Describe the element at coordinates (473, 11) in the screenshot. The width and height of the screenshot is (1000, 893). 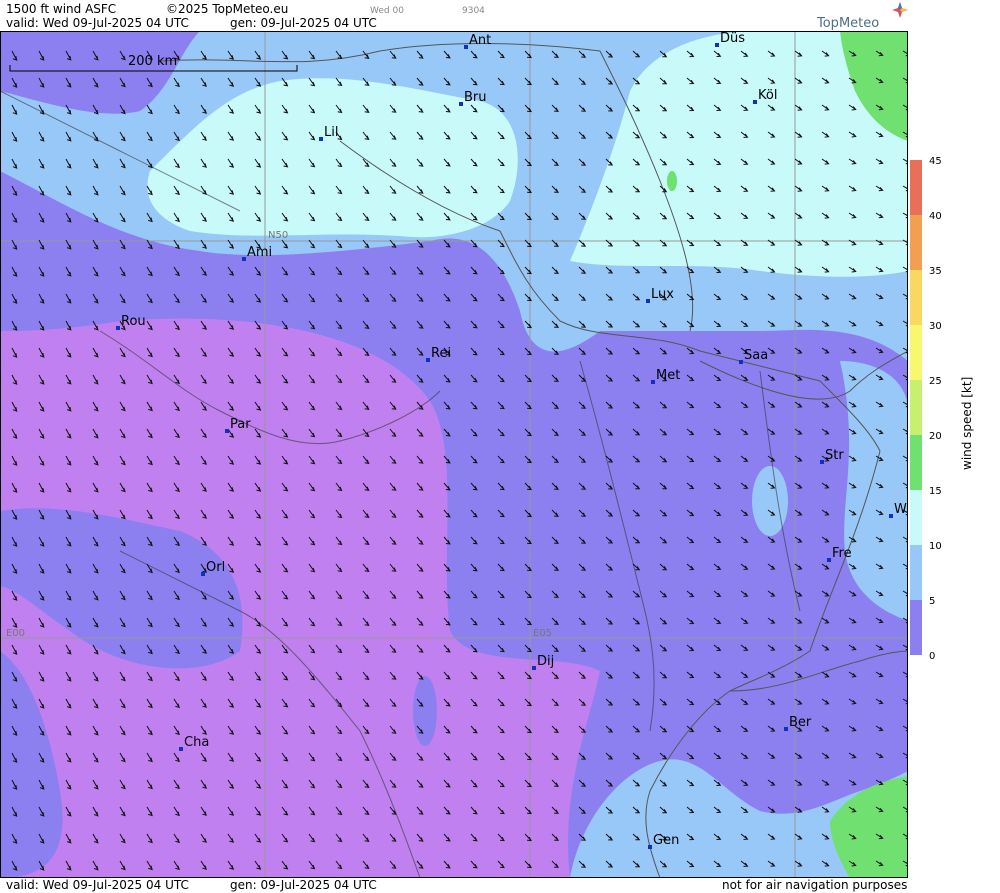
I see `mini-code-label: 9304` at that location.